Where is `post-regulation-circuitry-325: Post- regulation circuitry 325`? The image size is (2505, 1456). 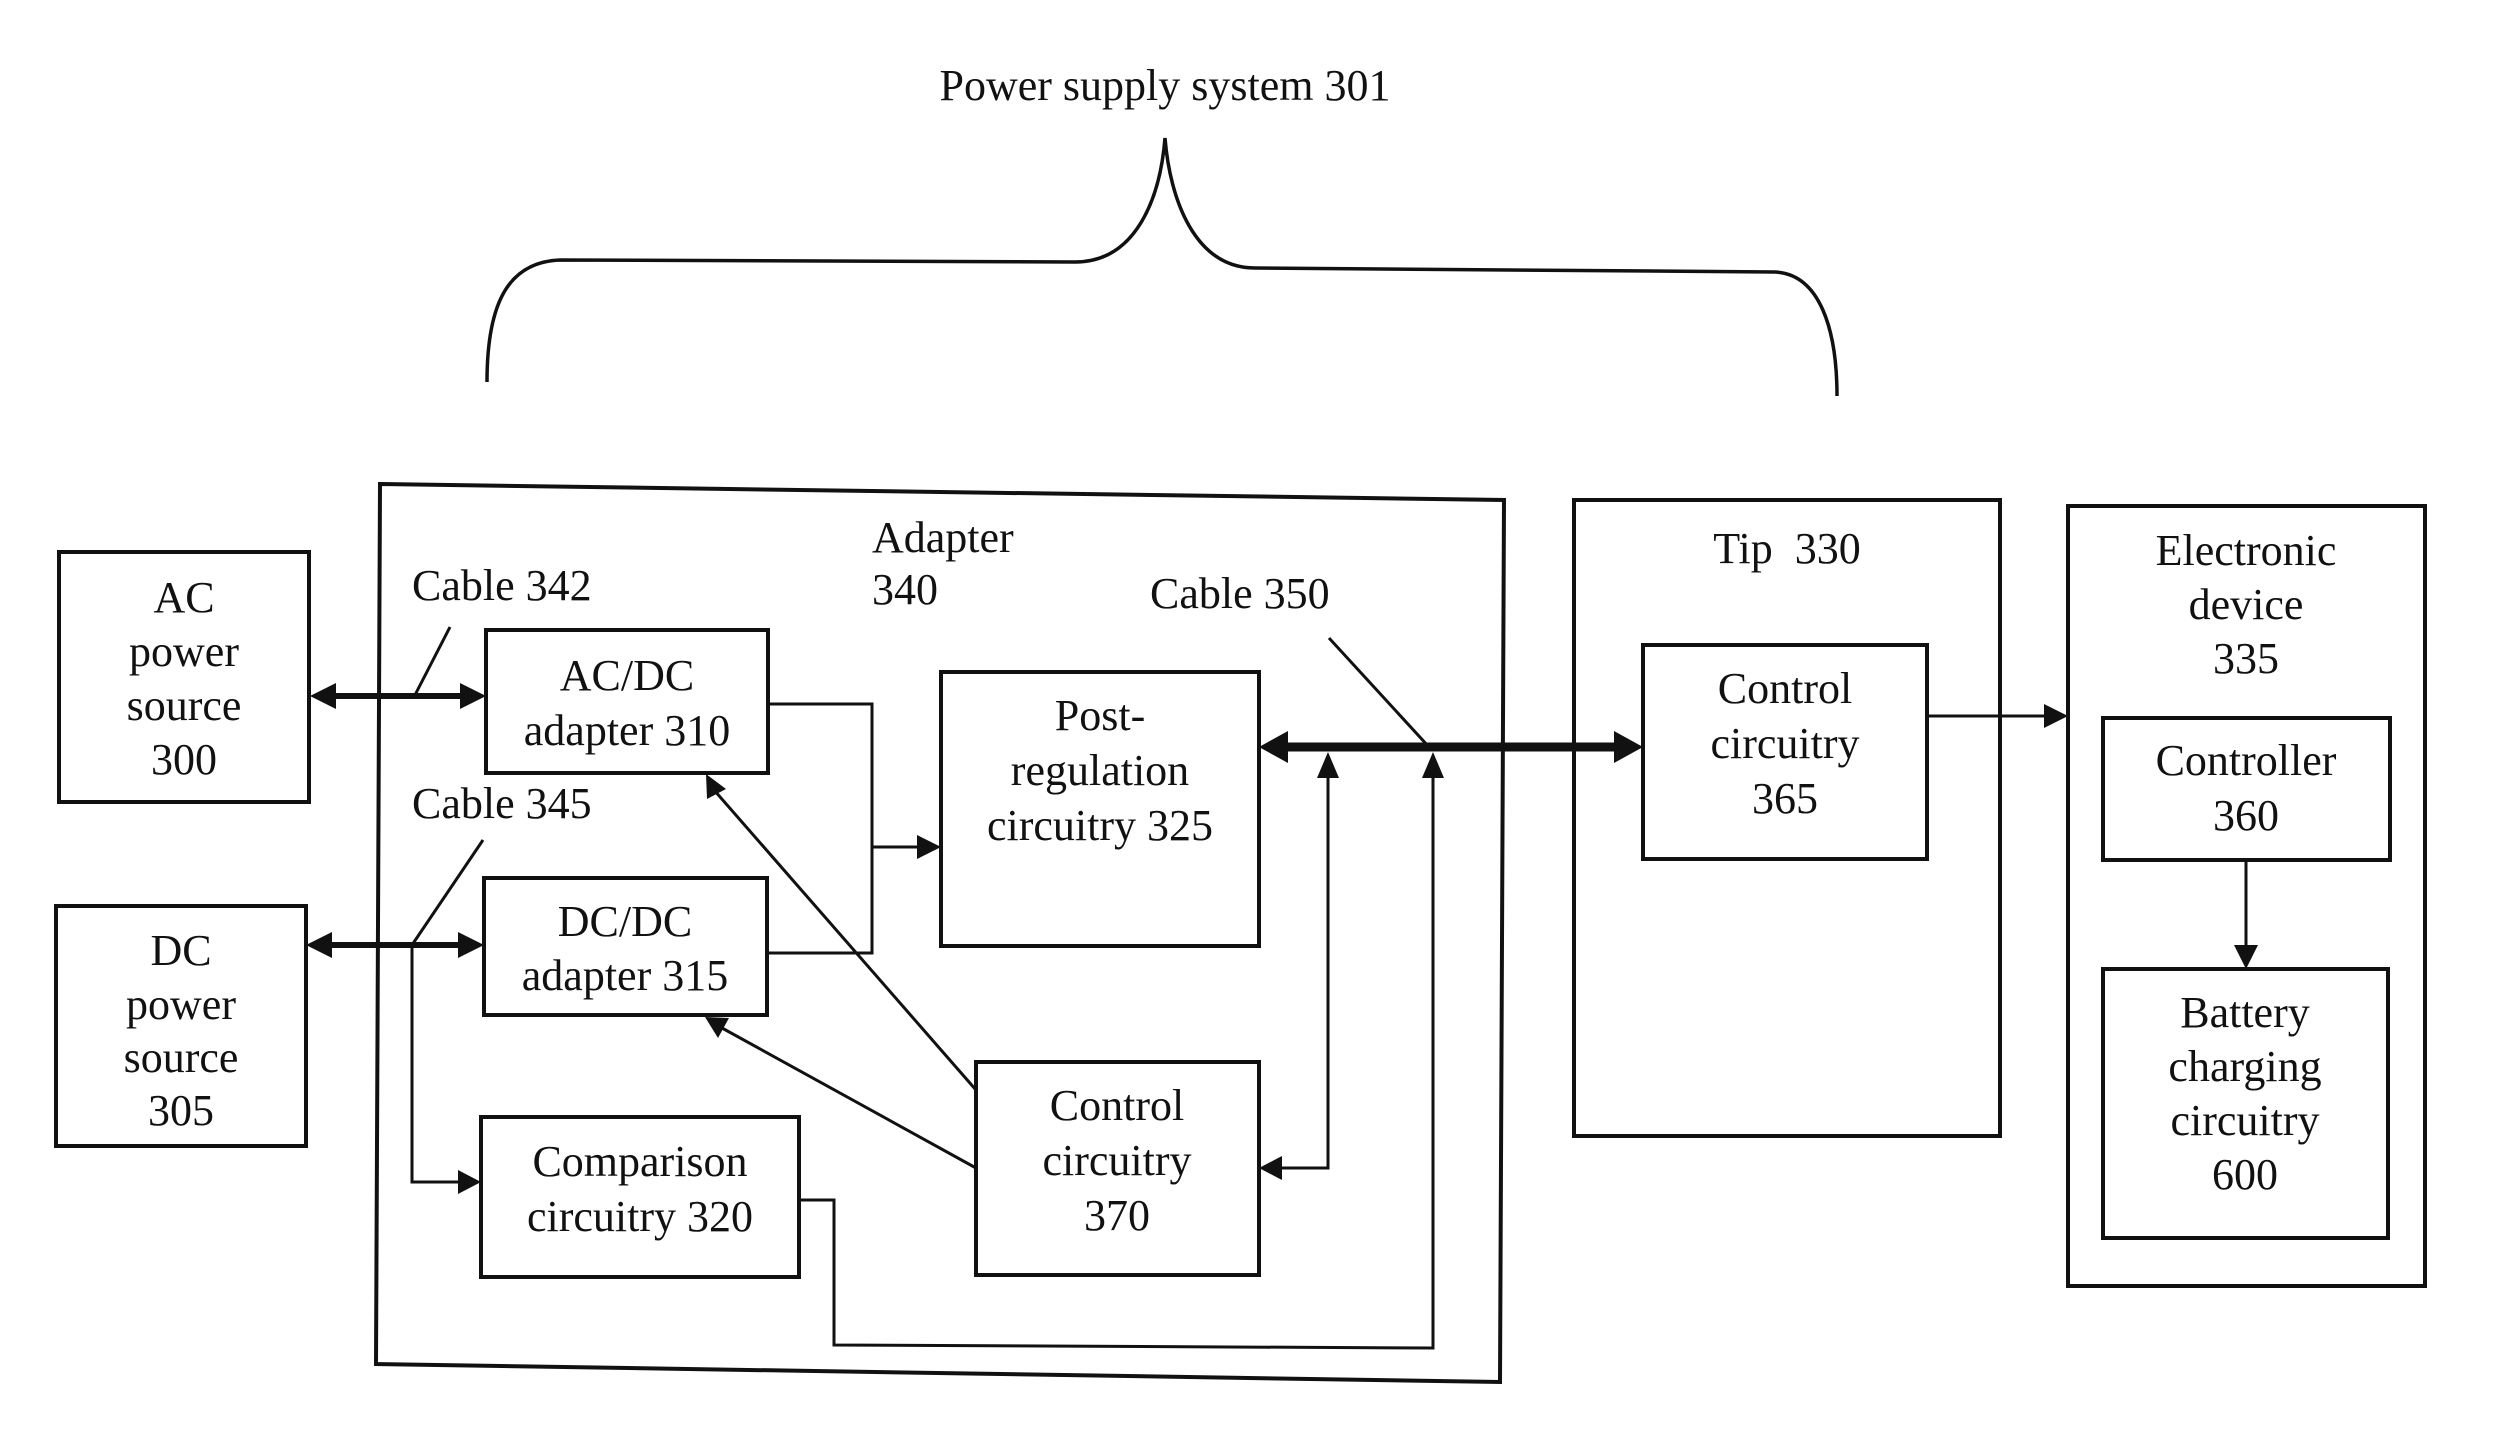
post-regulation-circuitry-325: Post- regulation circuitry 325 is located at coordinates (1100, 809).